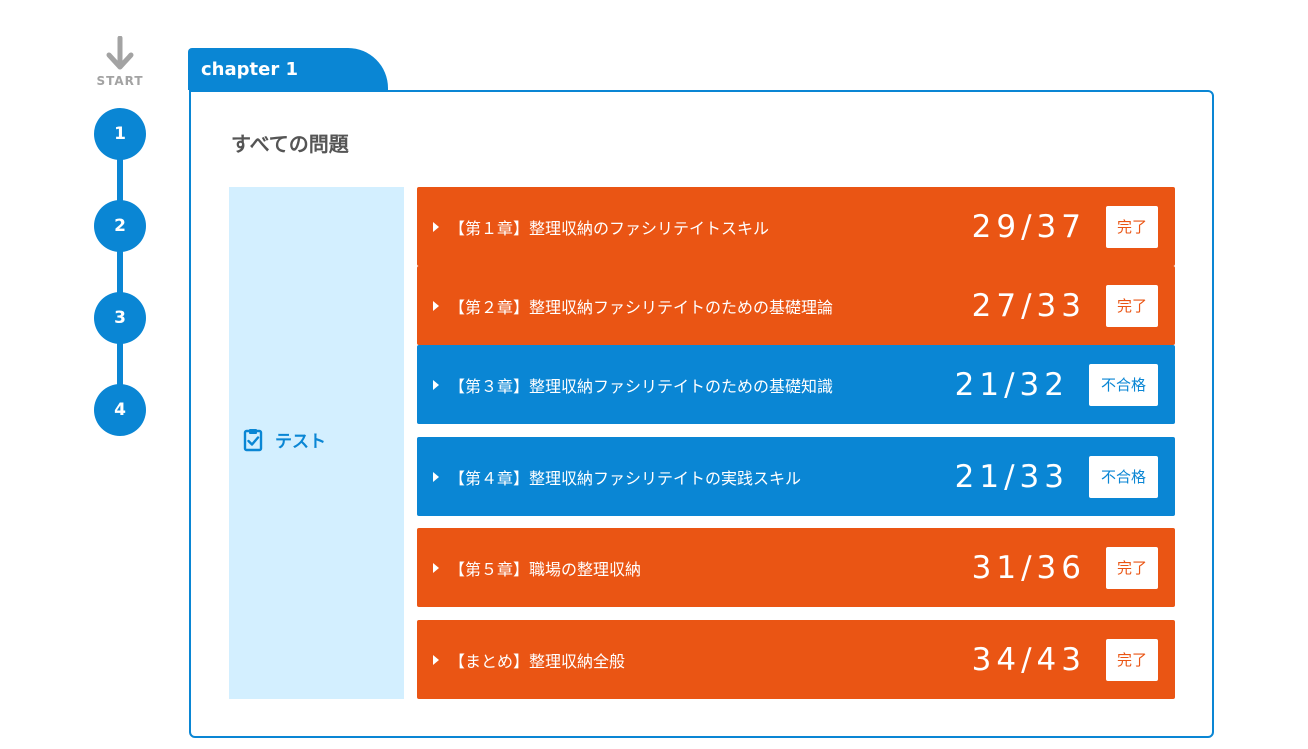 Image resolution: width=1308 pixels, height=749 pixels. I want to click on category-header: テスト, so click(284, 439).